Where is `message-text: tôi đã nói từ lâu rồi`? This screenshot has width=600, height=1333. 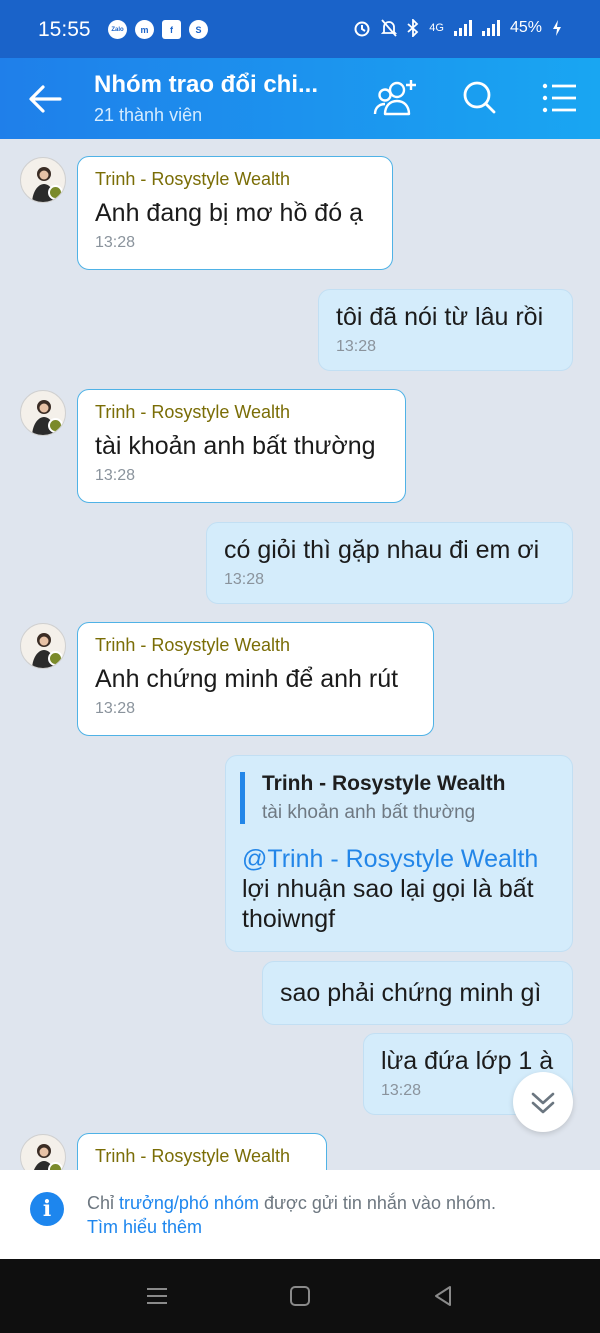 message-text: tôi đã nói từ lâu rồi is located at coordinates (440, 317).